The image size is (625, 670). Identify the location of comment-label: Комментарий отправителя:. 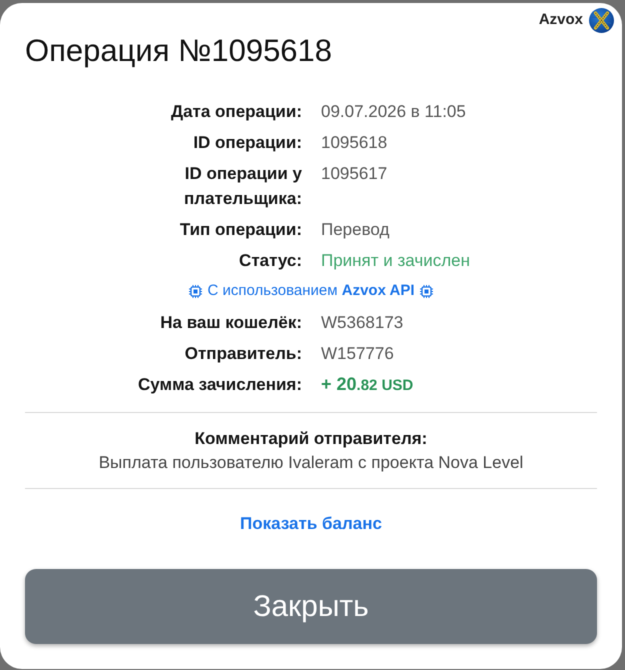
(311, 439).